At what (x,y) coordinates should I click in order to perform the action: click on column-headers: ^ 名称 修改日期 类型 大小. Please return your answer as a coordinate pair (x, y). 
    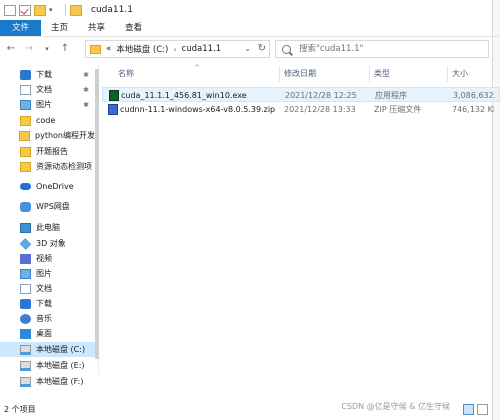
    Looking at the image, I should click on (296, 73).